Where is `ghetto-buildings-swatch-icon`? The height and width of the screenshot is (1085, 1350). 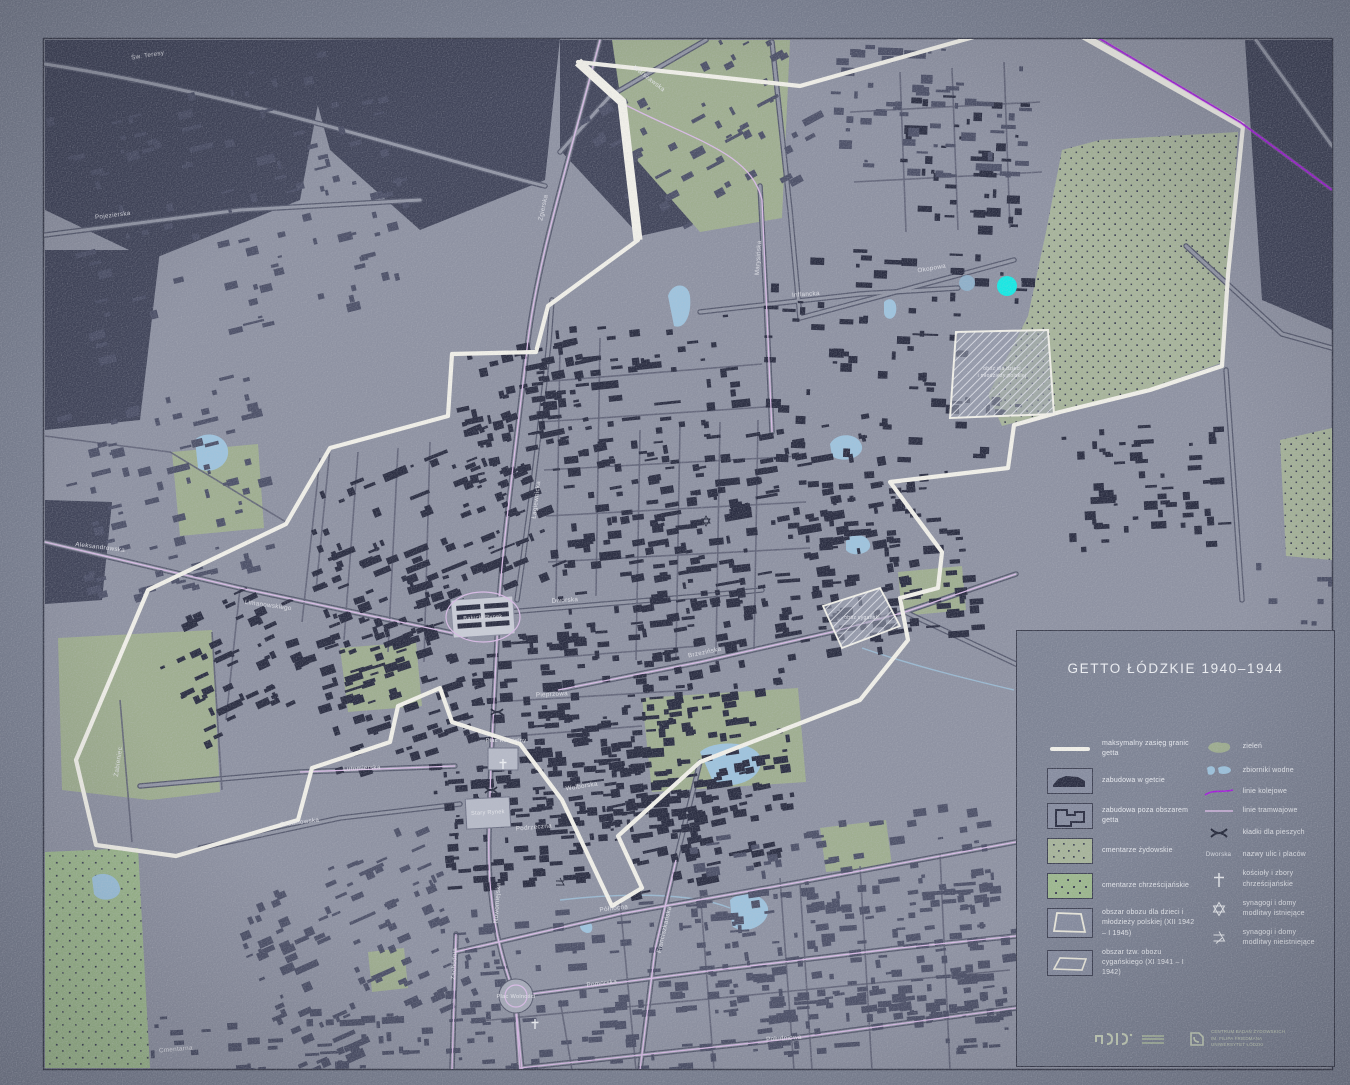 ghetto-buildings-swatch-icon is located at coordinates (1070, 781).